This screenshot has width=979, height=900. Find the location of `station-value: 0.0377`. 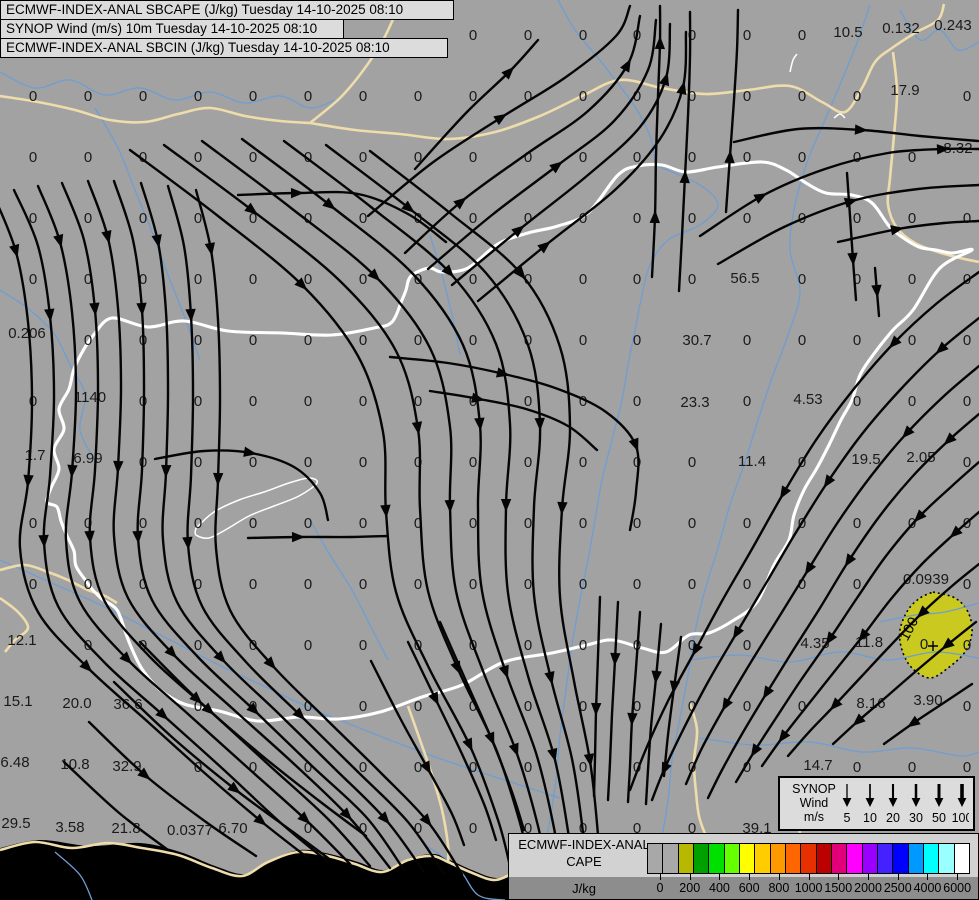

station-value: 0.0377 is located at coordinates (190, 830).